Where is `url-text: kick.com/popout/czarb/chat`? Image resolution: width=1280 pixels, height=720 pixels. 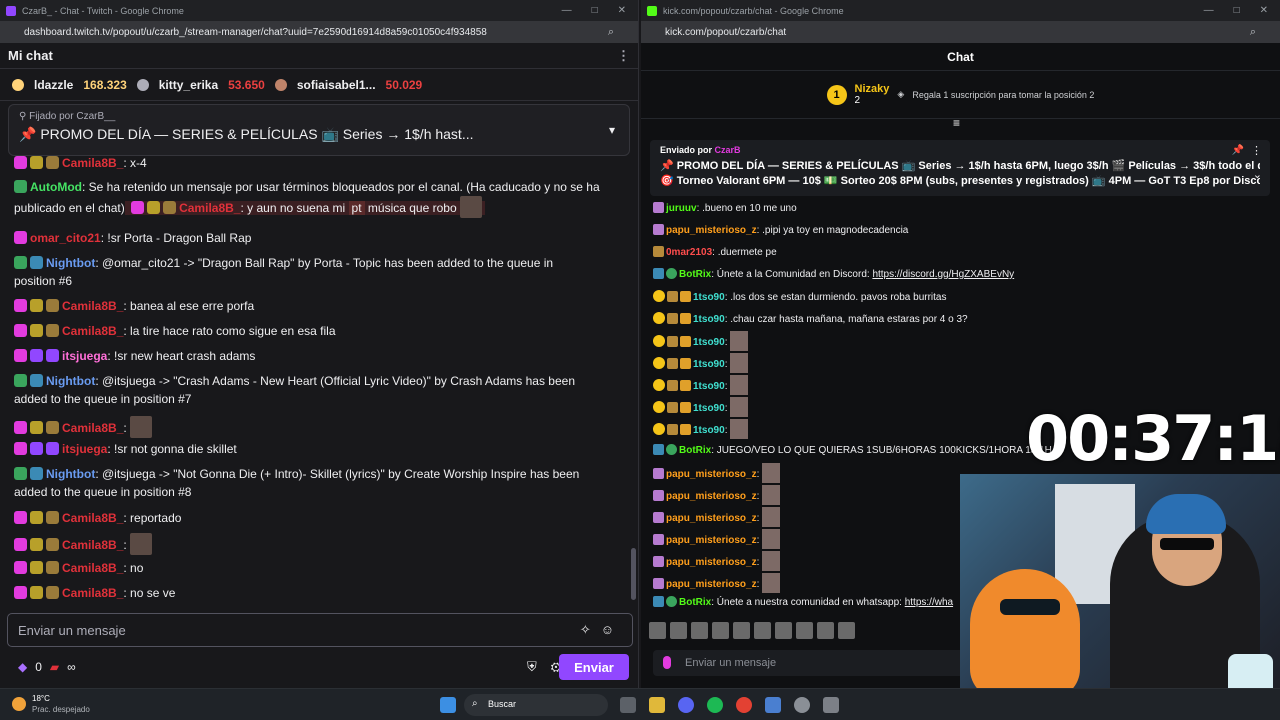 url-text: kick.com/popout/czarb/chat is located at coordinates (725, 32).